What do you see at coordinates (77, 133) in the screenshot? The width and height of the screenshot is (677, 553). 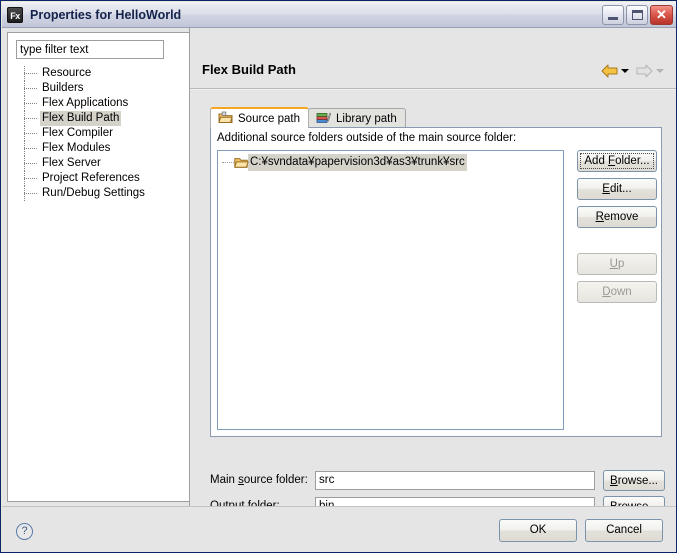 I see `sidebar-item-label: Flex Compiler` at bounding box center [77, 133].